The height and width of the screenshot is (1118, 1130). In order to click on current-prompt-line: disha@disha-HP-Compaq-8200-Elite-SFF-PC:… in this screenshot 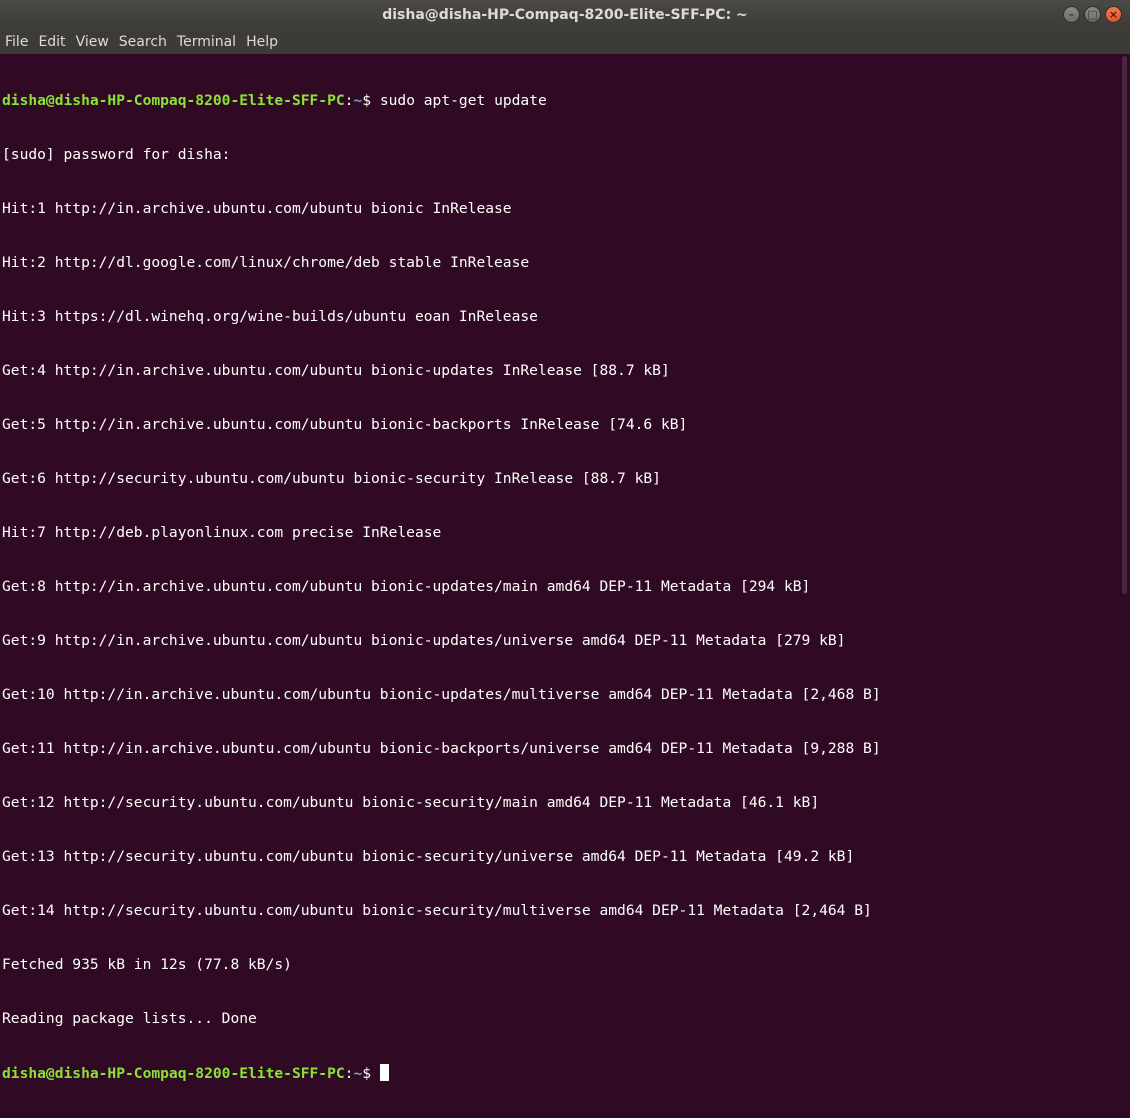, I will do `click(560, 1073)`.